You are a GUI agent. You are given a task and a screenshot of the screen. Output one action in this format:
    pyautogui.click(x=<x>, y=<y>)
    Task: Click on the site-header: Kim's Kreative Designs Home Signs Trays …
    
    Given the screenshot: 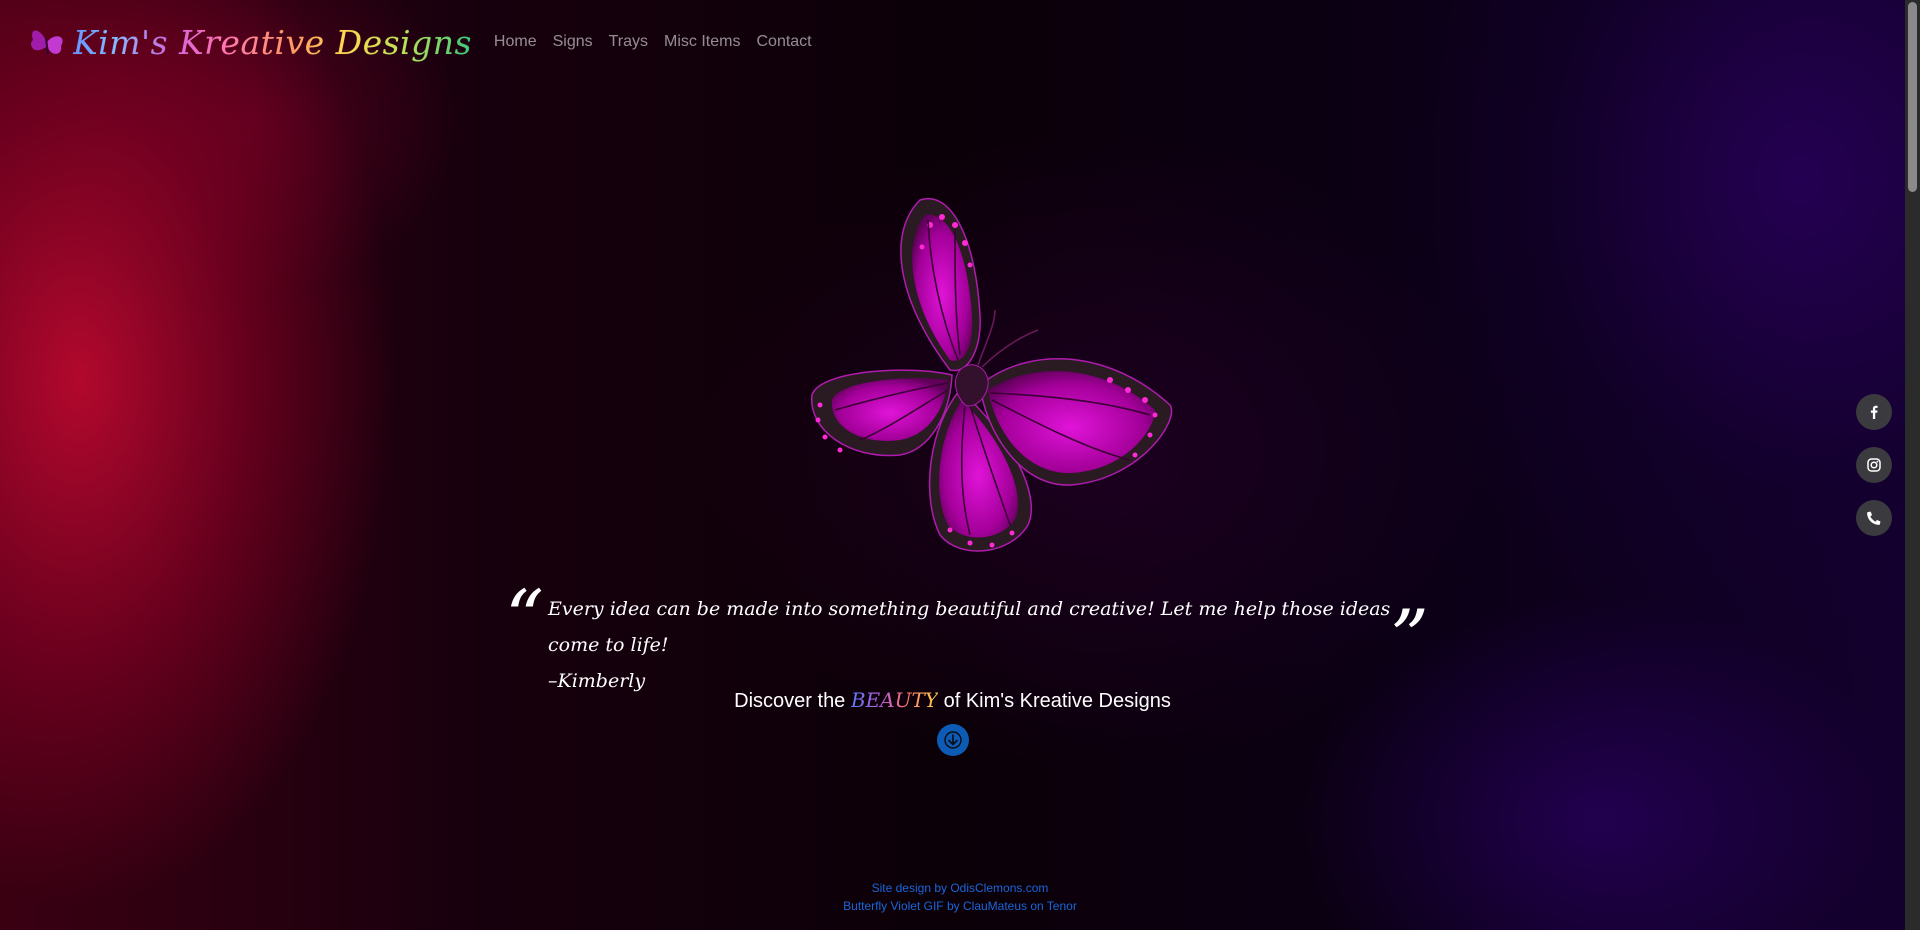 What is the action you would take?
    pyautogui.click(x=422, y=42)
    